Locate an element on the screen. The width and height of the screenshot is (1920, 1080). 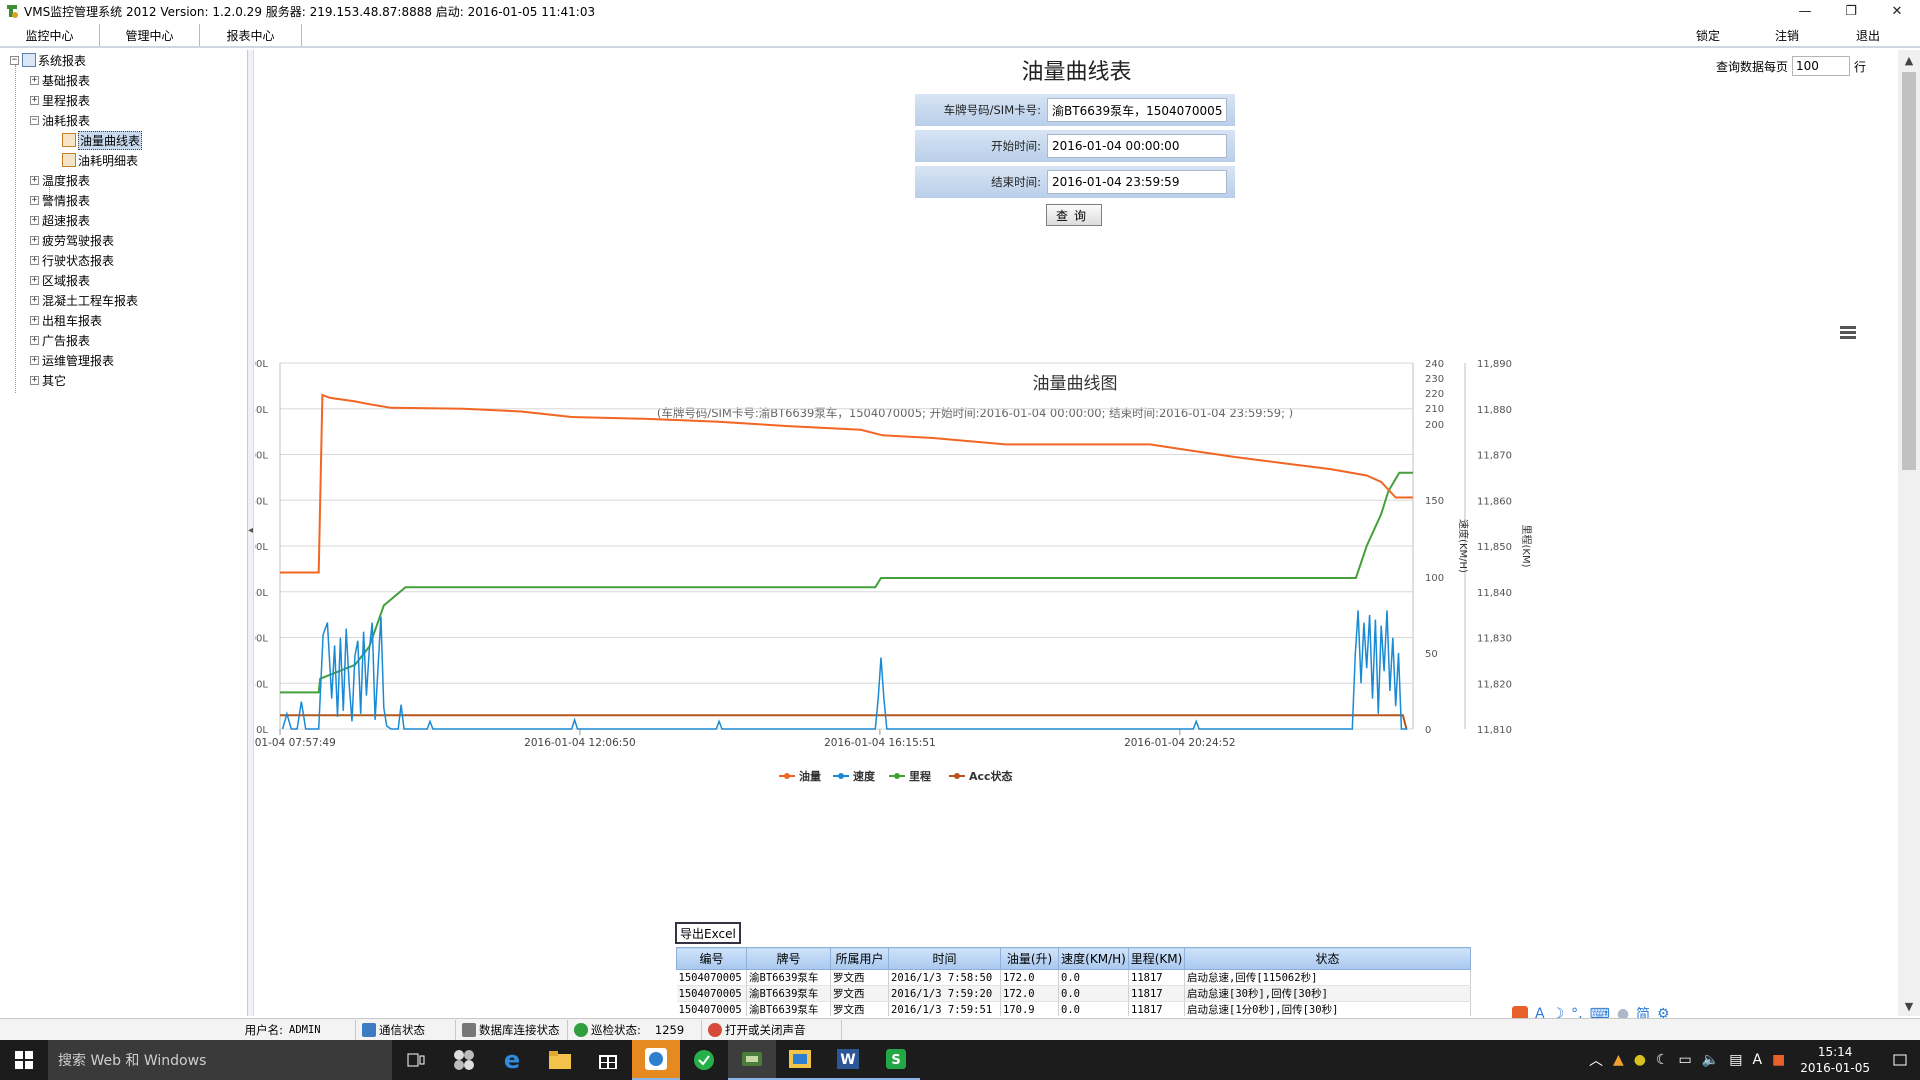
message-icon: ▤ is located at coordinates (1735, 1060).